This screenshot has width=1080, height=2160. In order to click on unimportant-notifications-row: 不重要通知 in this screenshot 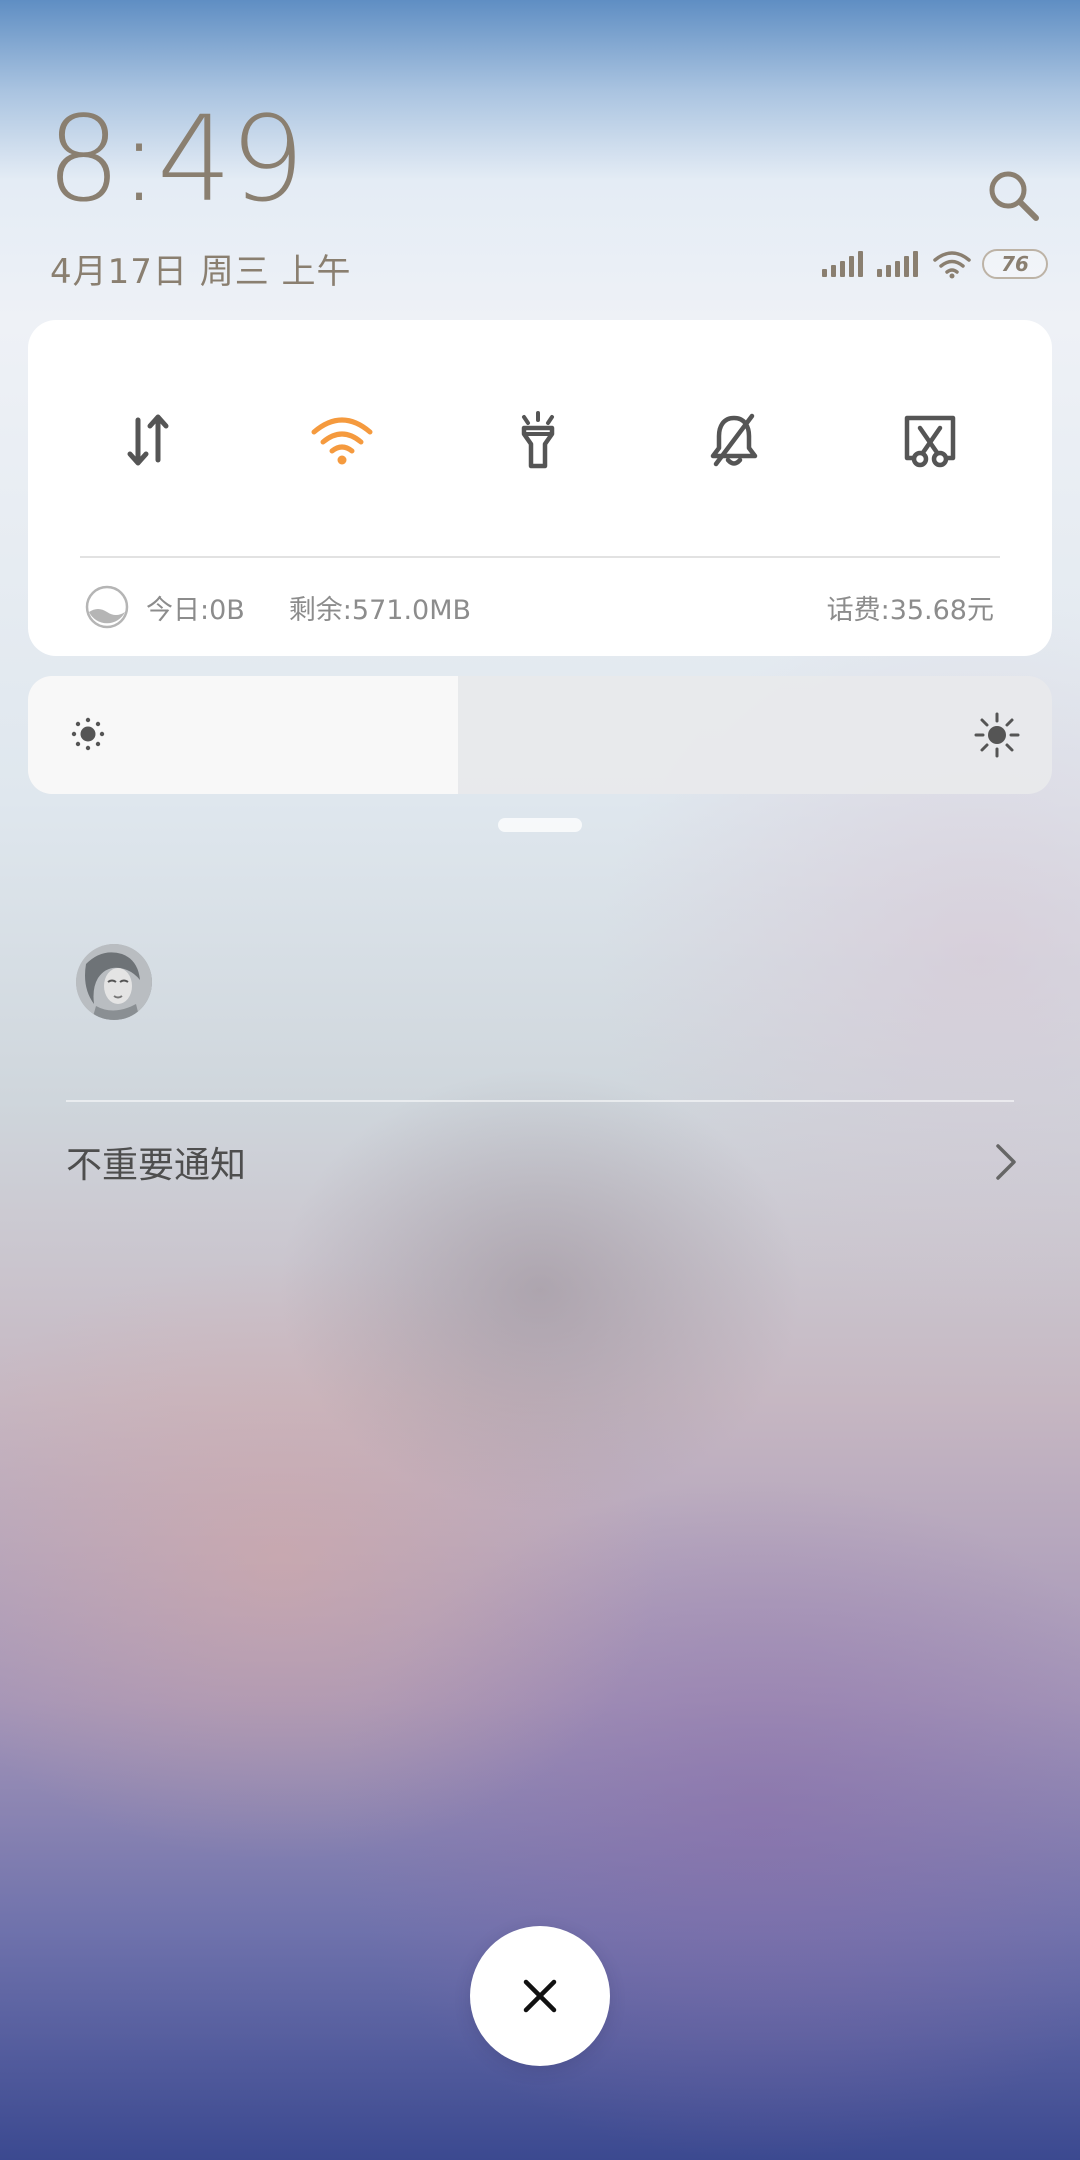, I will do `click(543, 1162)`.